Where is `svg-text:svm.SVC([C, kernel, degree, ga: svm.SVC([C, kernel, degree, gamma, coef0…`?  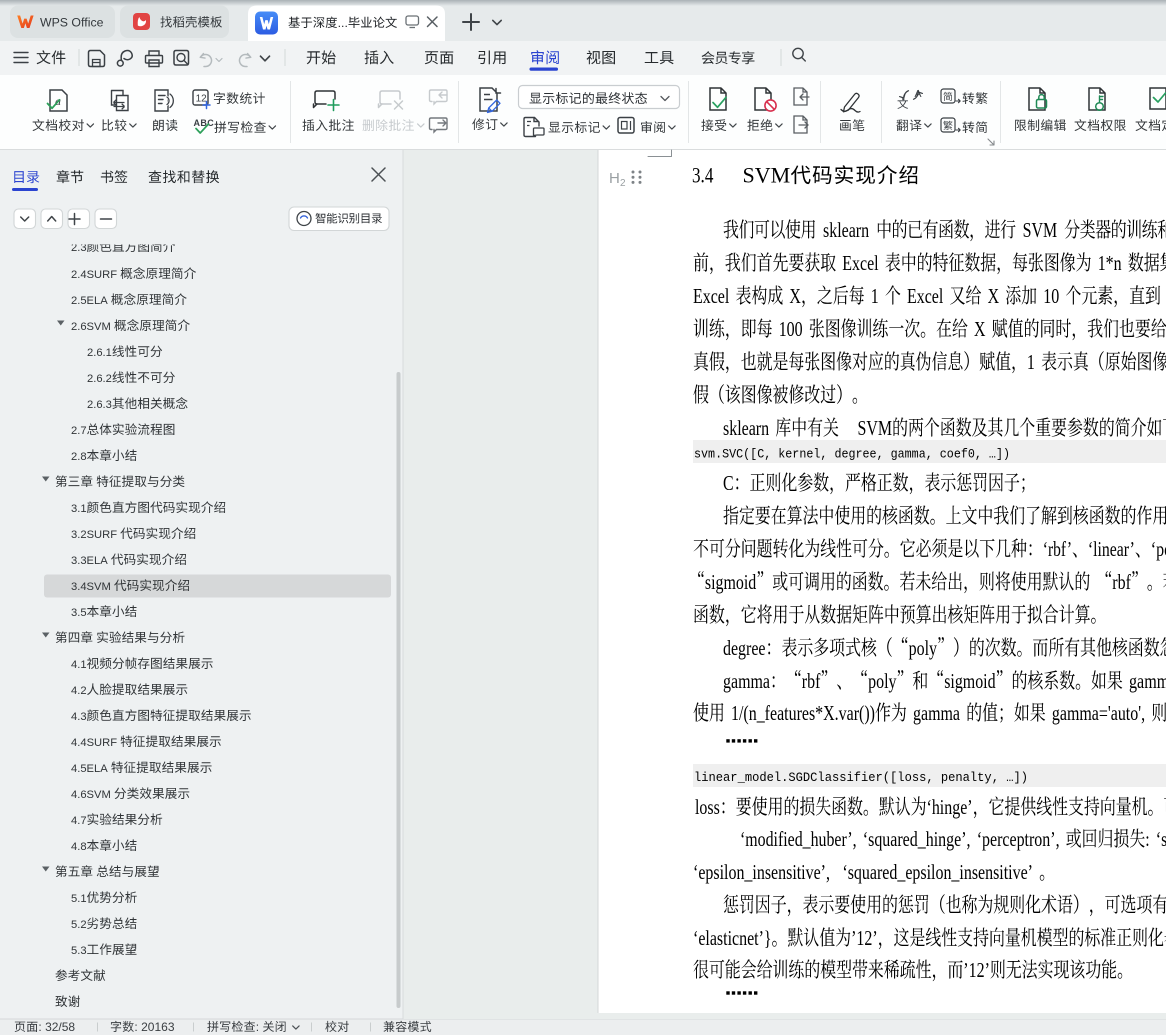 svg-text:svm.SVC([C, kernel, degree, ga: svm.SVC([C, kernel, degree, gamma, coef0… is located at coordinates (852, 454).